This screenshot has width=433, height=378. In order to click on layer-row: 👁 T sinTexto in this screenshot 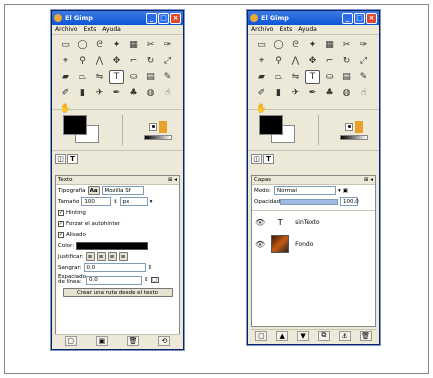, I will do `click(313, 222)`.